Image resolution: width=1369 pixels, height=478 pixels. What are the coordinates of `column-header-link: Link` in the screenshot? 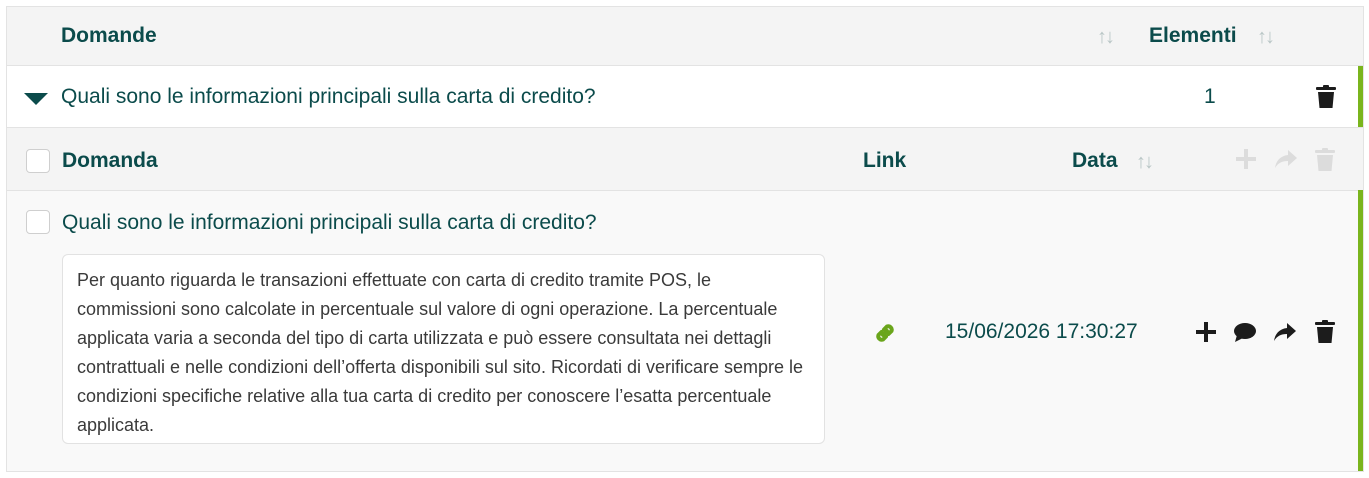 It's located at (885, 160).